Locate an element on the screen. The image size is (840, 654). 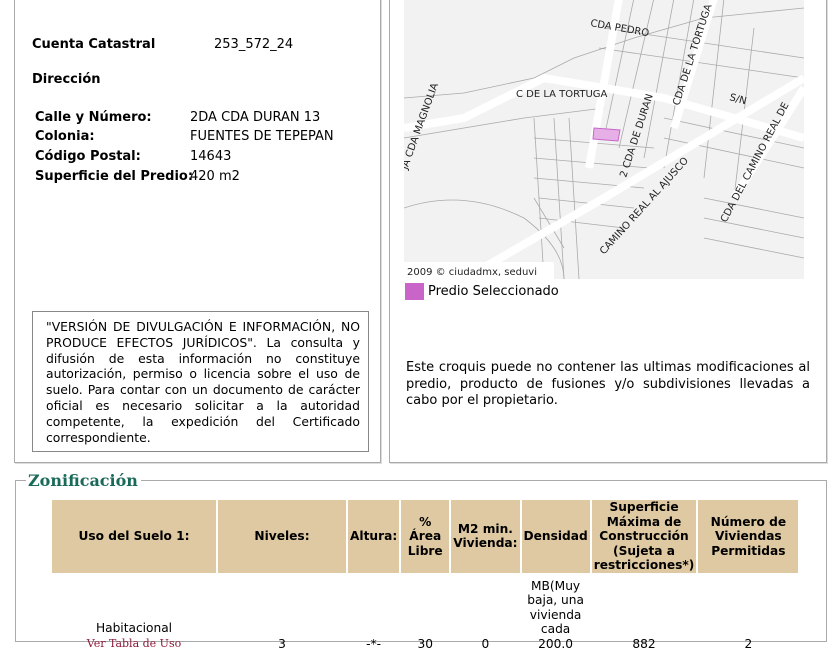
cuenta-label: Cuenta Catastral is located at coordinates (94, 44).